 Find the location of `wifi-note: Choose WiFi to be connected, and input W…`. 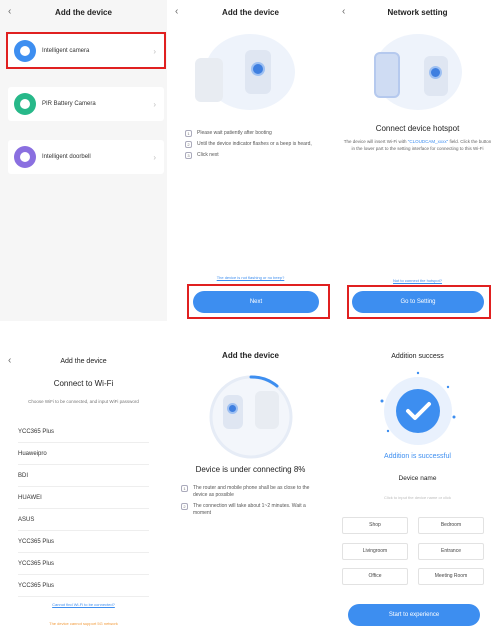

wifi-note: Choose WiFi to be connected, and input W… is located at coordinates (83, 401).